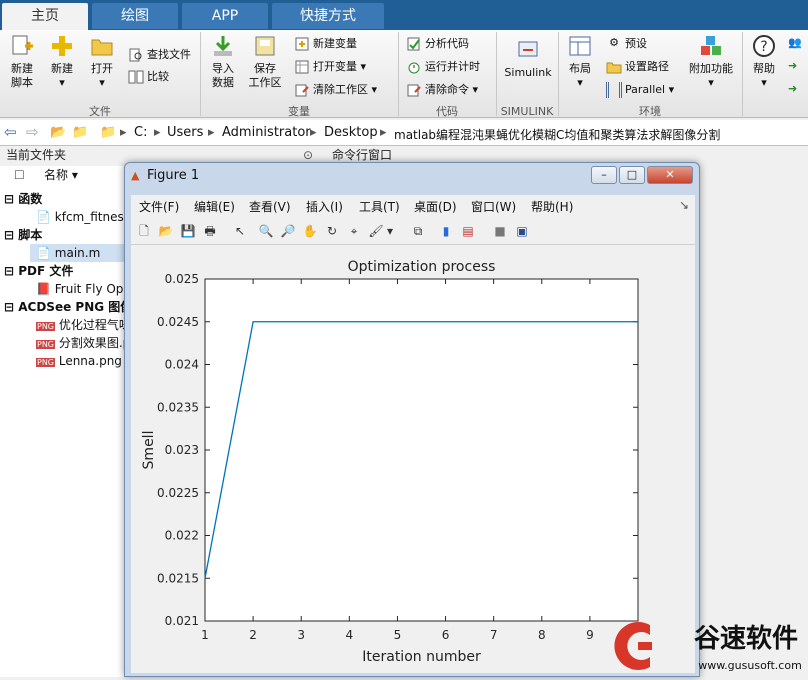 The width and height of the screenshot is (808, 680). What do you see at coordinates (159, 55) in the screenshot?
I see `find-files-button: 查找文件` at bounding box center [159, 55].